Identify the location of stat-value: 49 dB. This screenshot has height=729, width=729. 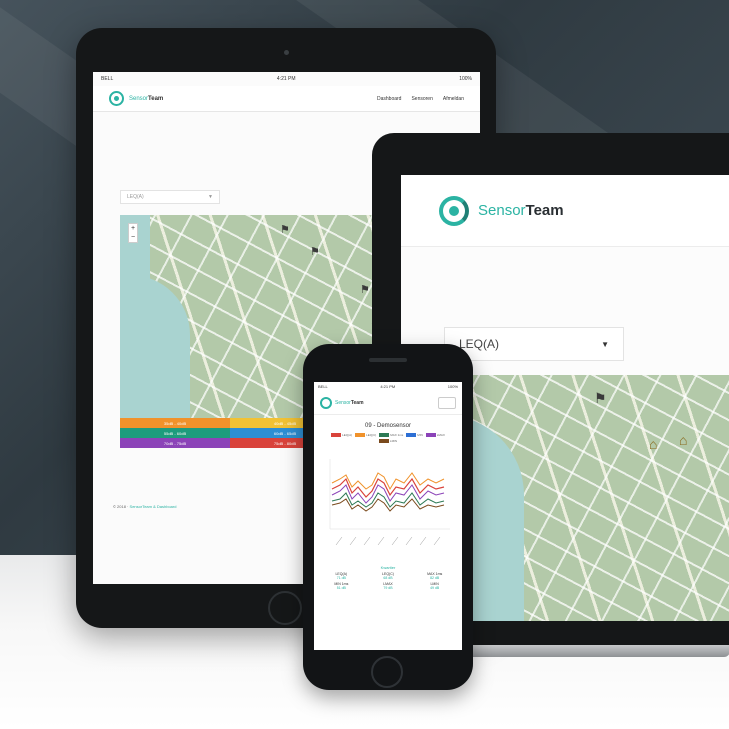
(435, 588).